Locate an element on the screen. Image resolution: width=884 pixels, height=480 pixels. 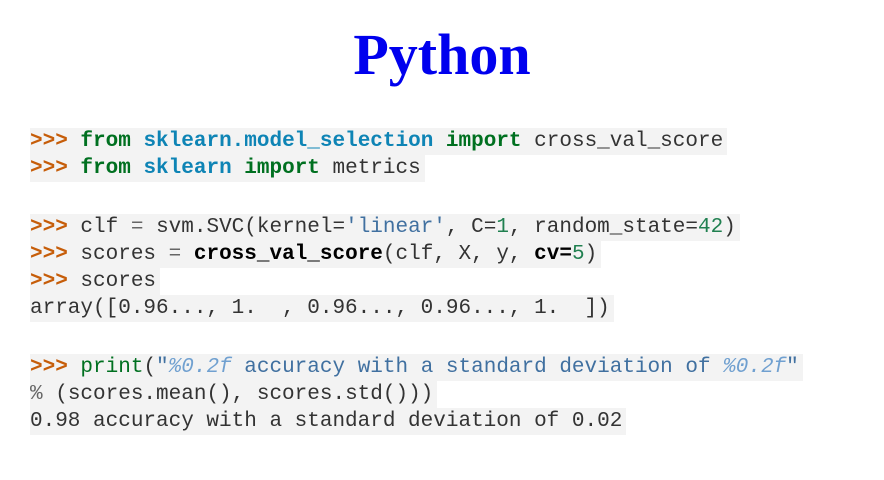
identifier: cross_val_score is located at coordinates (629, 141).